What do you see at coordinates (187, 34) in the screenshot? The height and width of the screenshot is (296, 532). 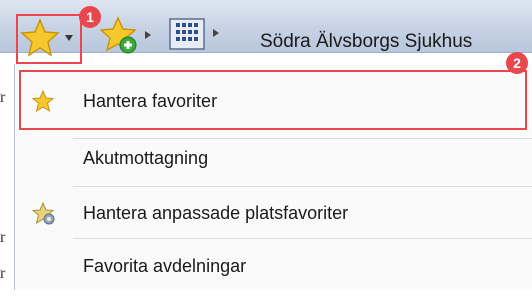 I see `building-icon` at bounding box center [187, 34].